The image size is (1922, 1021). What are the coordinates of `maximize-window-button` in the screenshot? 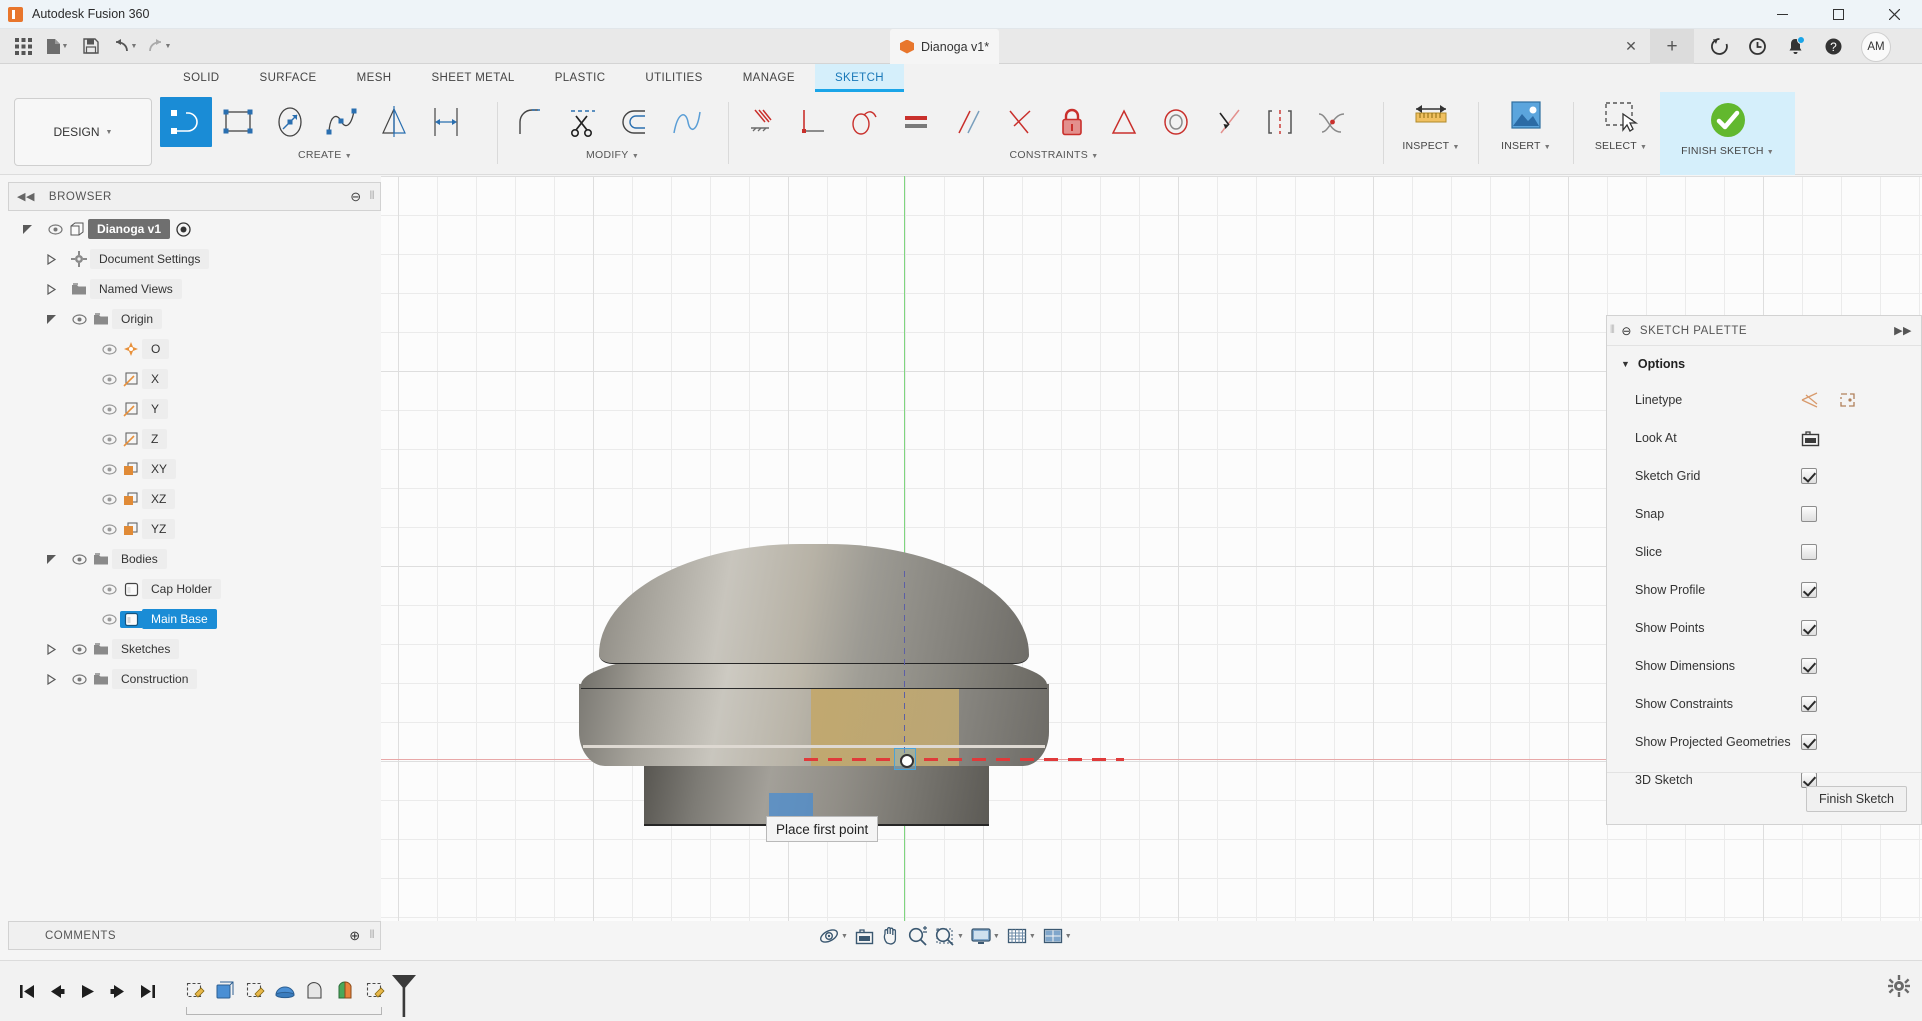 It's located at (1838, 14).